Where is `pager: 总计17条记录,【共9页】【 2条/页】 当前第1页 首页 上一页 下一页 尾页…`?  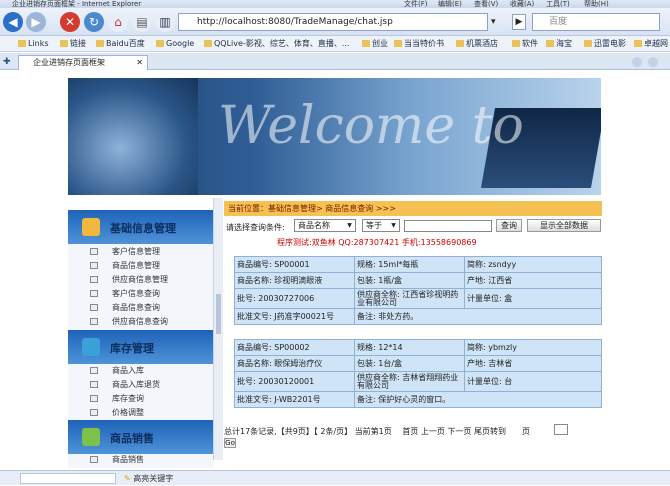
pager: 总计17条记录,【共9页】【 2条/页】 当前第1页 首页 上一页 下一页 尾页… is located at coordinates (377, 431).